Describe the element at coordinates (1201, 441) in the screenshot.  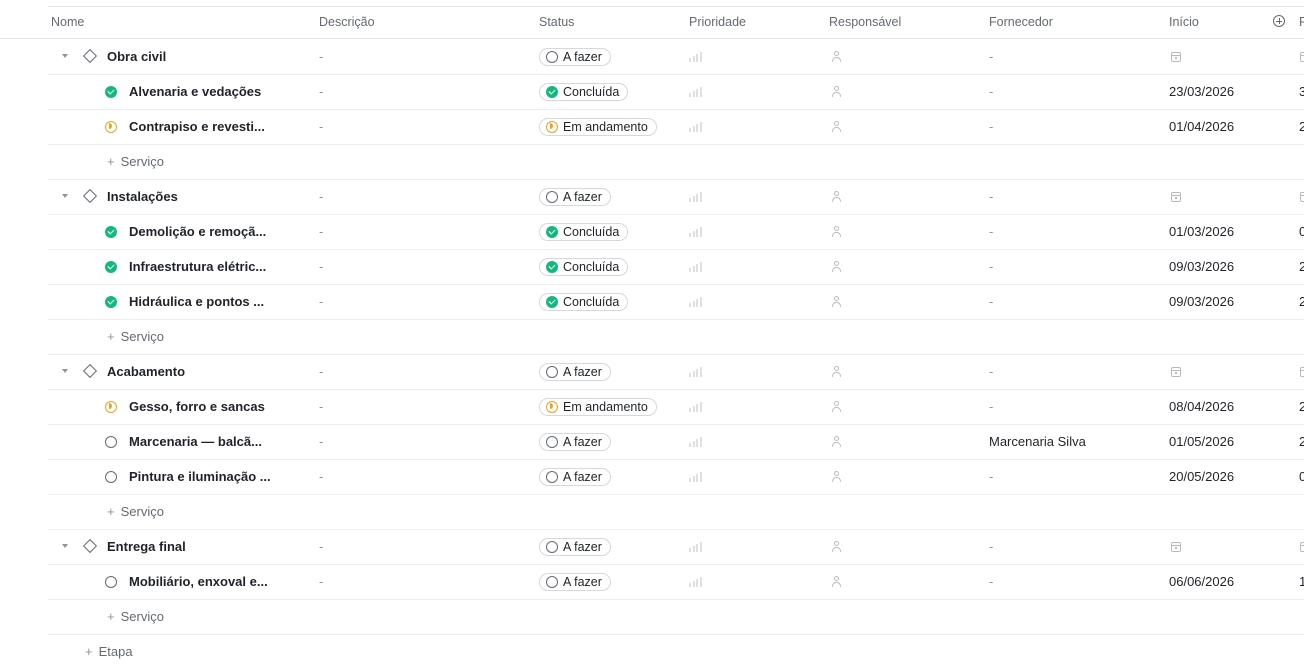
I see `start-date-cell: 01/05/2026` at that location.